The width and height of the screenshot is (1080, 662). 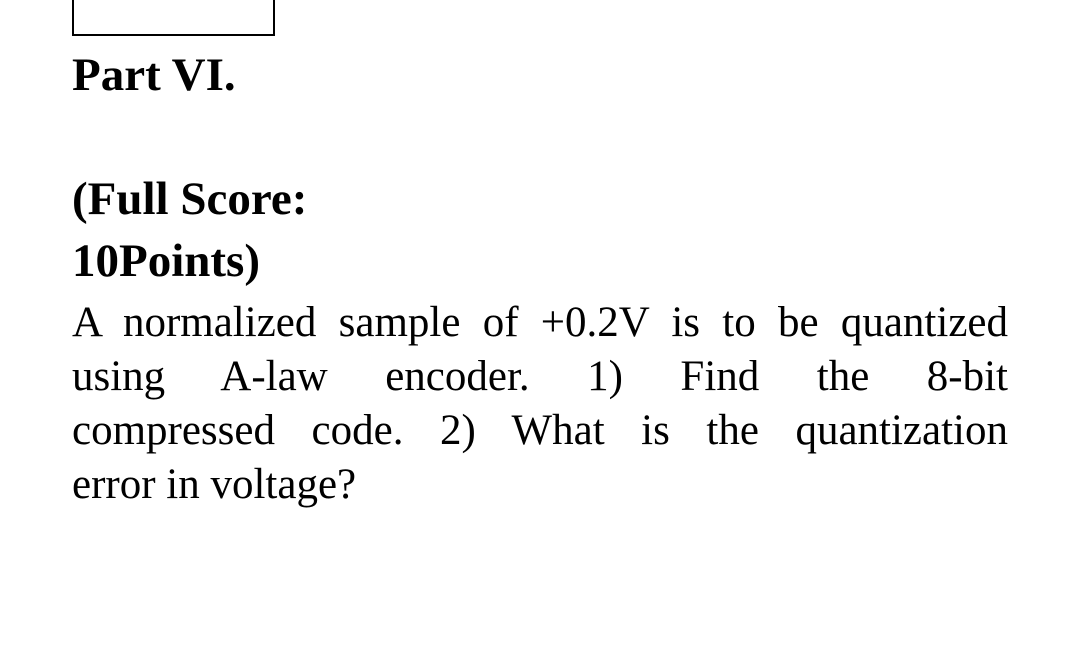 I want to click on page-title-score-close: 10Points), so click(x=166, y=261).